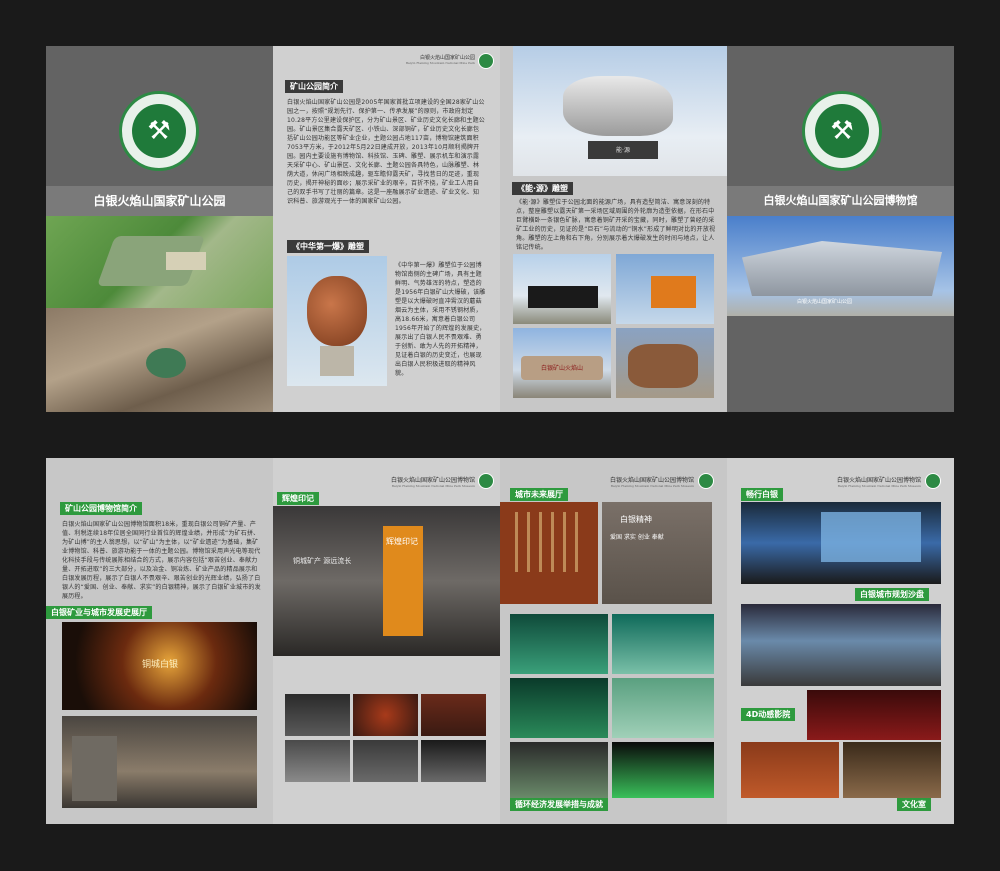 The width and height of the screenshot is (1000, 871). I want to click on section-title-baiyin: 畅行白银, so click(762, 494).